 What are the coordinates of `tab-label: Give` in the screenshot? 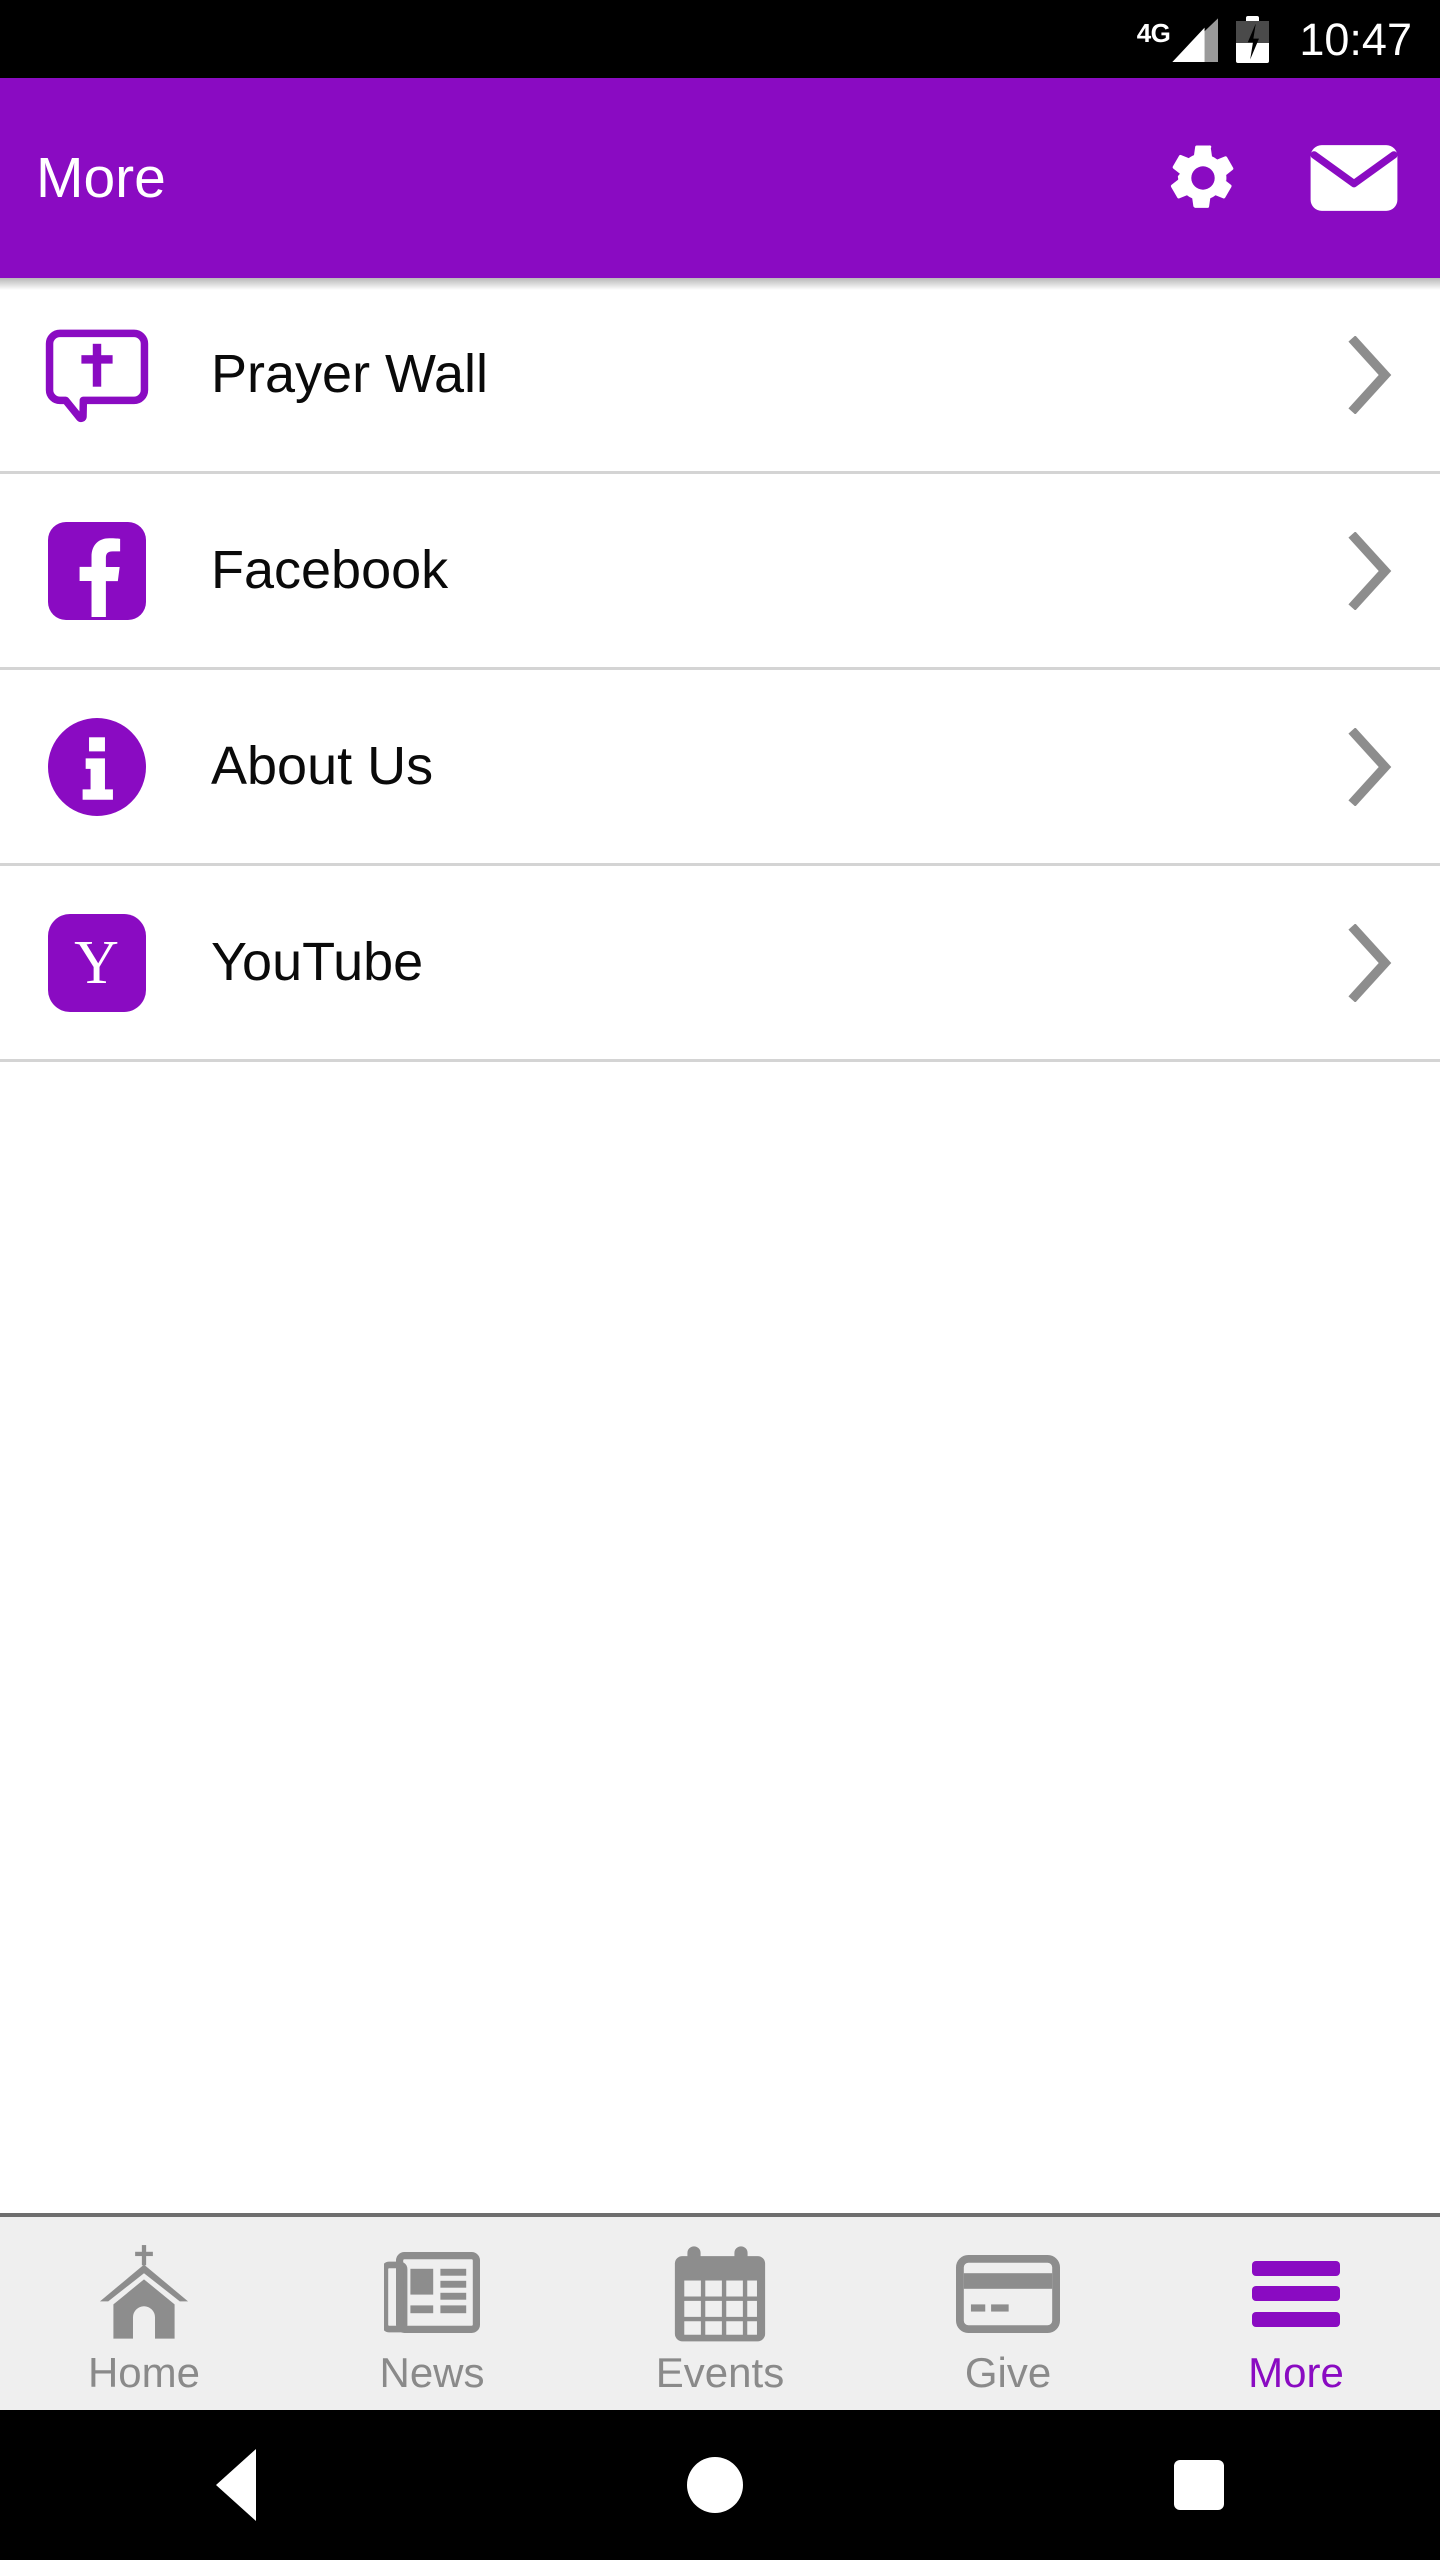 It's located at (1008, 2372).